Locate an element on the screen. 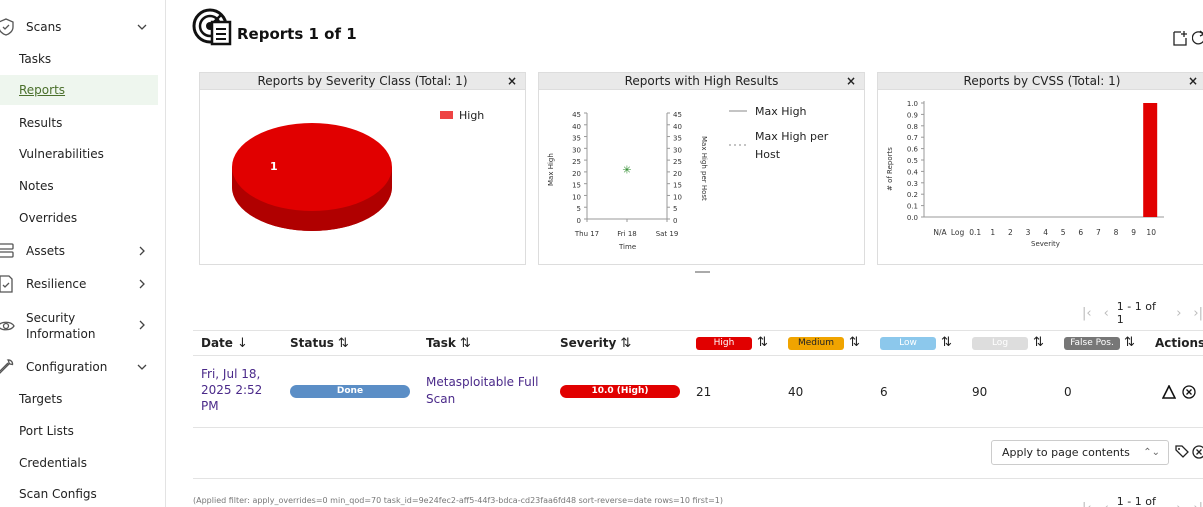 The height and width of the screenshot is (507, 1203). y-tick-label-left: 35 is located at coordinates (576, 139).